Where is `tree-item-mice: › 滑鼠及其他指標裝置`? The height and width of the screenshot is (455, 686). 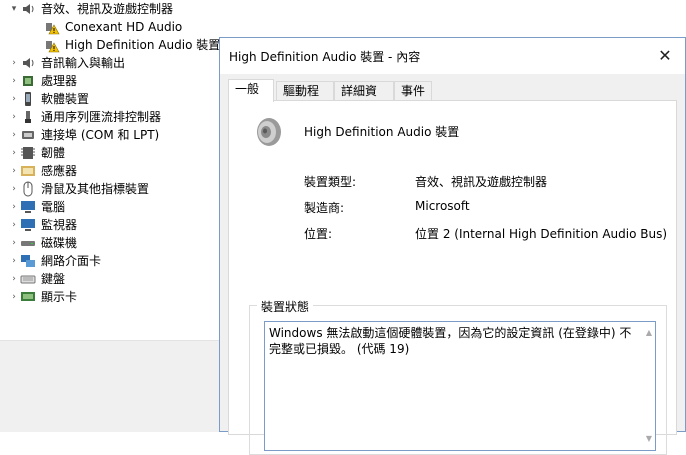
tree-item-mice: › 滑鼠及其他指標裝置 is located at coordinates (78, 189).